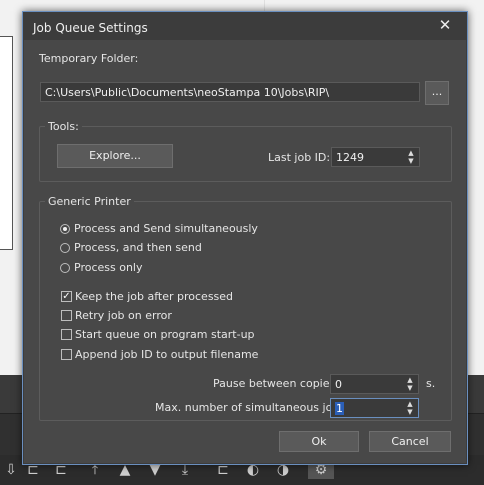 The height and width of the screenshot is (485, 484). I want to click on checkbox-retry-job, so click(66, 315).